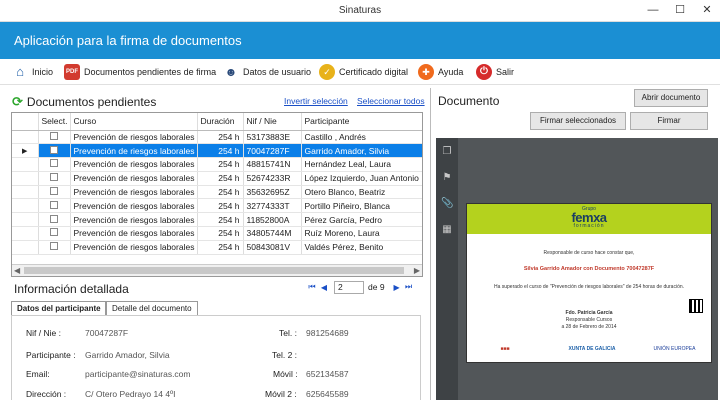  I want to click on refresh-icon: ⟳, so click(17, 102).